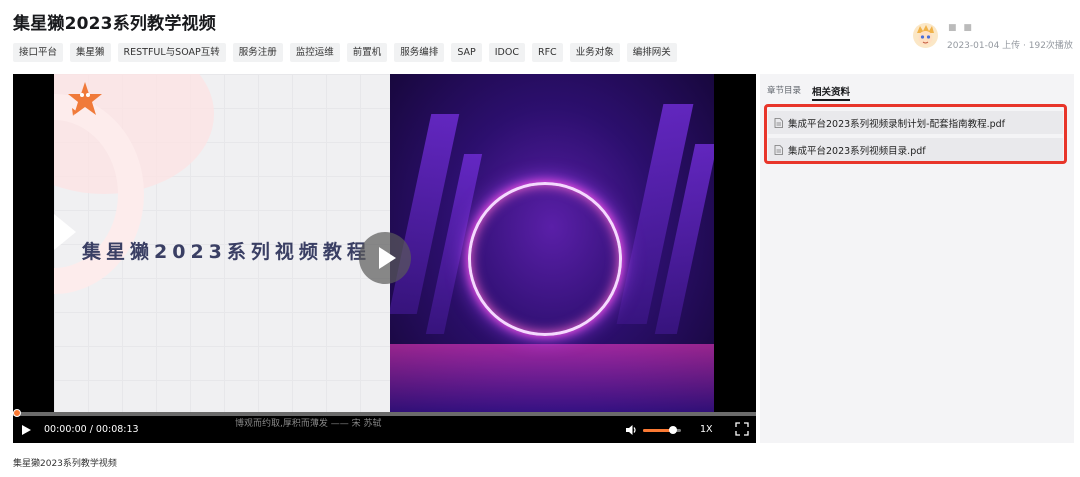 The width and height of the screenshot is (1080, 477). I want to click on file-item: 集成平台2023系列视频目录.pdf, so click(915, 149).